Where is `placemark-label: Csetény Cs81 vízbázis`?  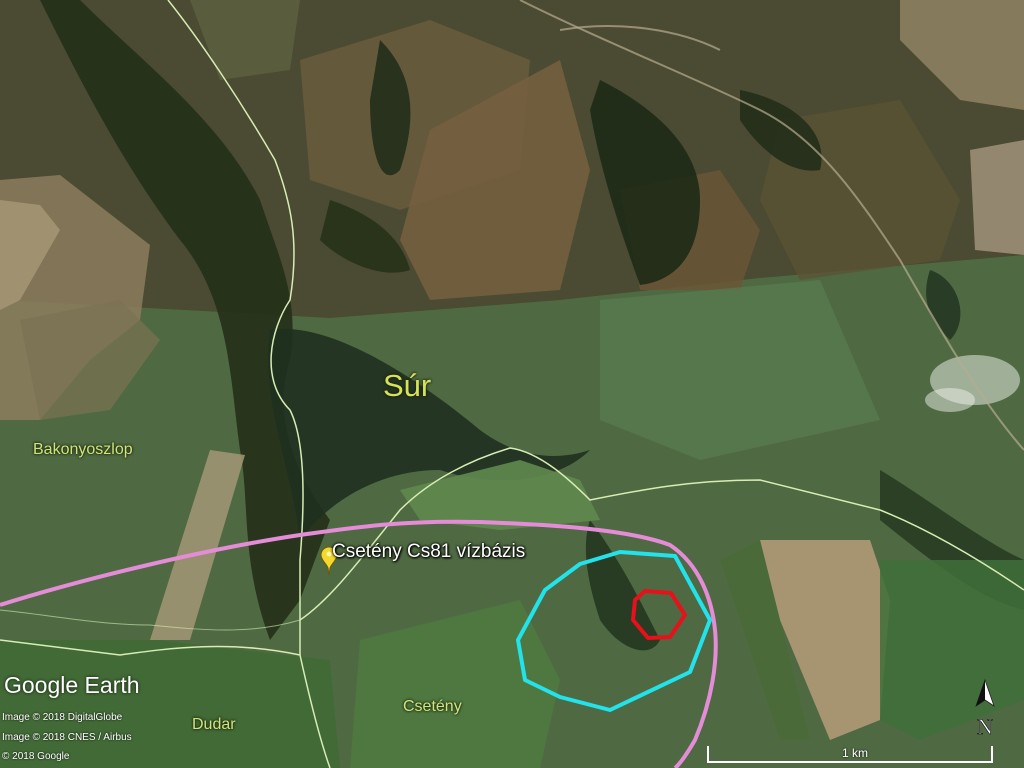
placemark-label: Csetény Cs81 vízbázis is located at coordinates (428, 551).